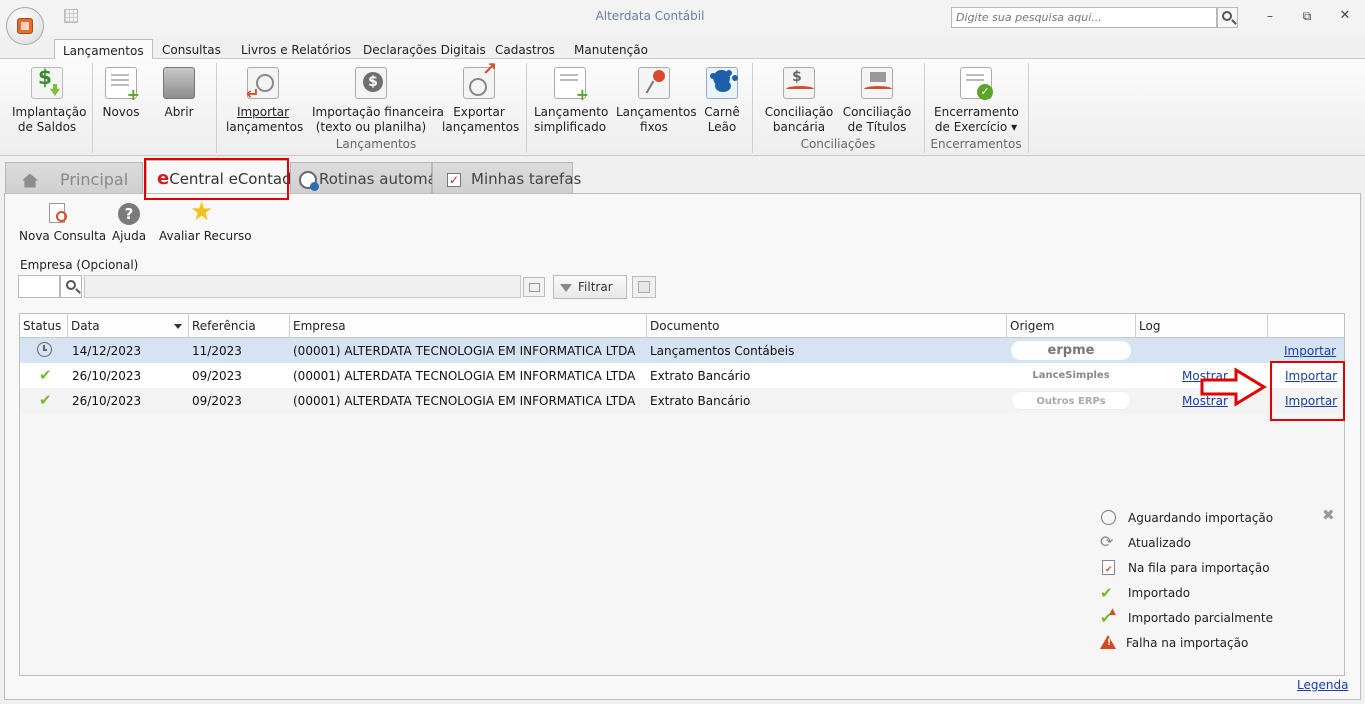 The width and height of the screenshot is (1365, 704). Describe the element at coordinates (1071, 400) in the screenshot. I see `outros-erps-logo: Outros ERPs` at that location.